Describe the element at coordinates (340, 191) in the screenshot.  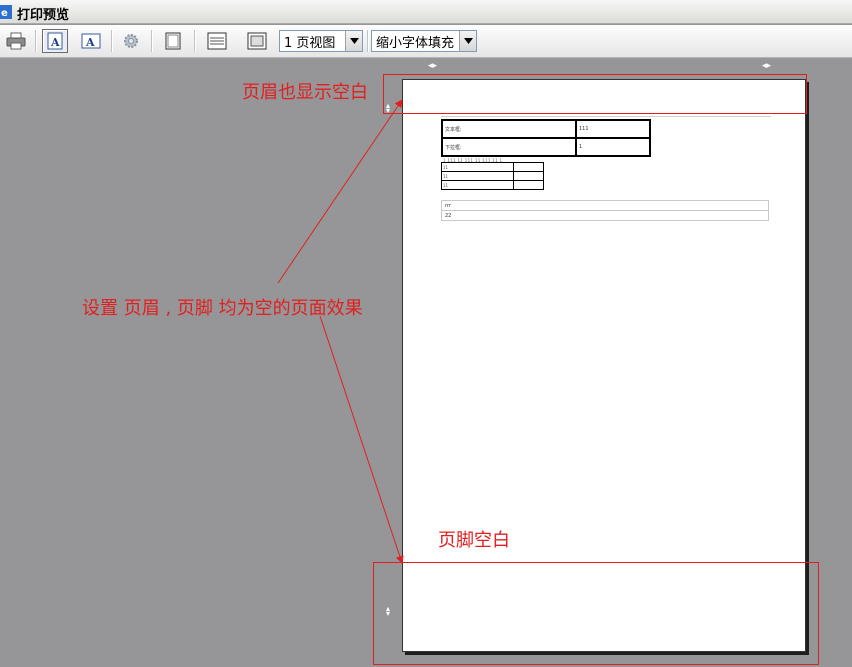
I see `header-arrow` at that location.